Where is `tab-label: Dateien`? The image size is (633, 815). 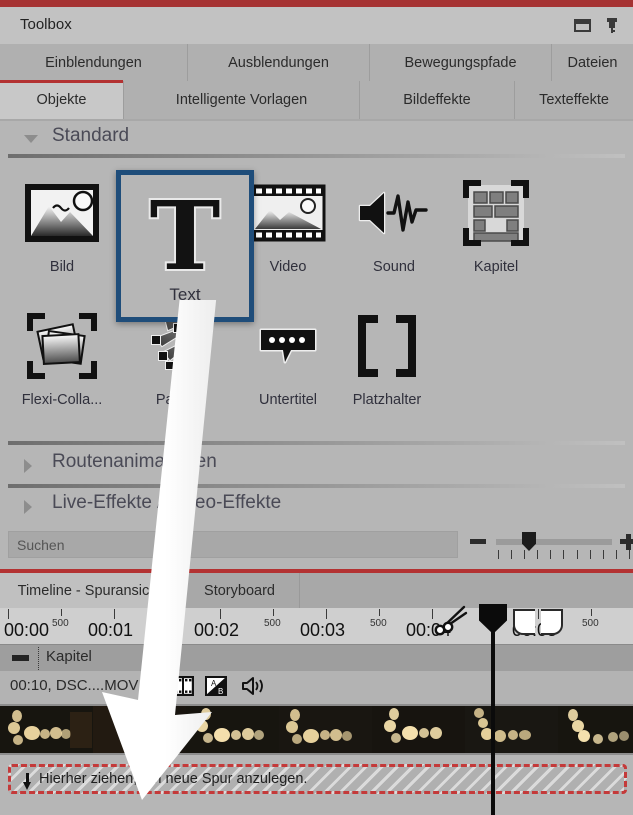
tab-label: Dateien is located at coordinates (592, 62).